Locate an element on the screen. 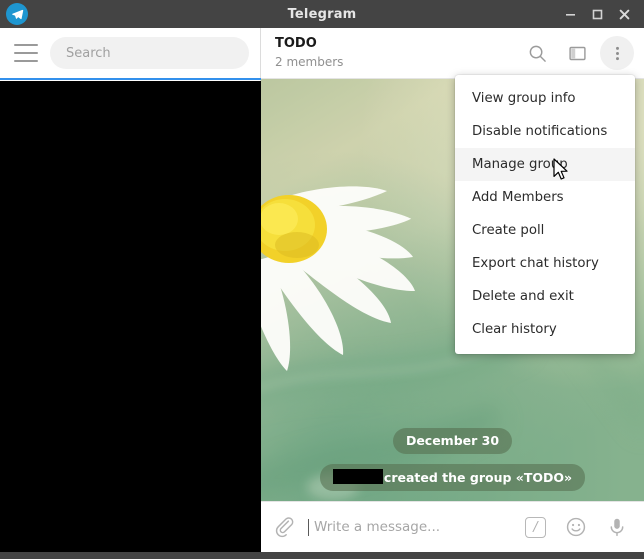  sidebar-topbar: Search is located at coordinates (130, 53).